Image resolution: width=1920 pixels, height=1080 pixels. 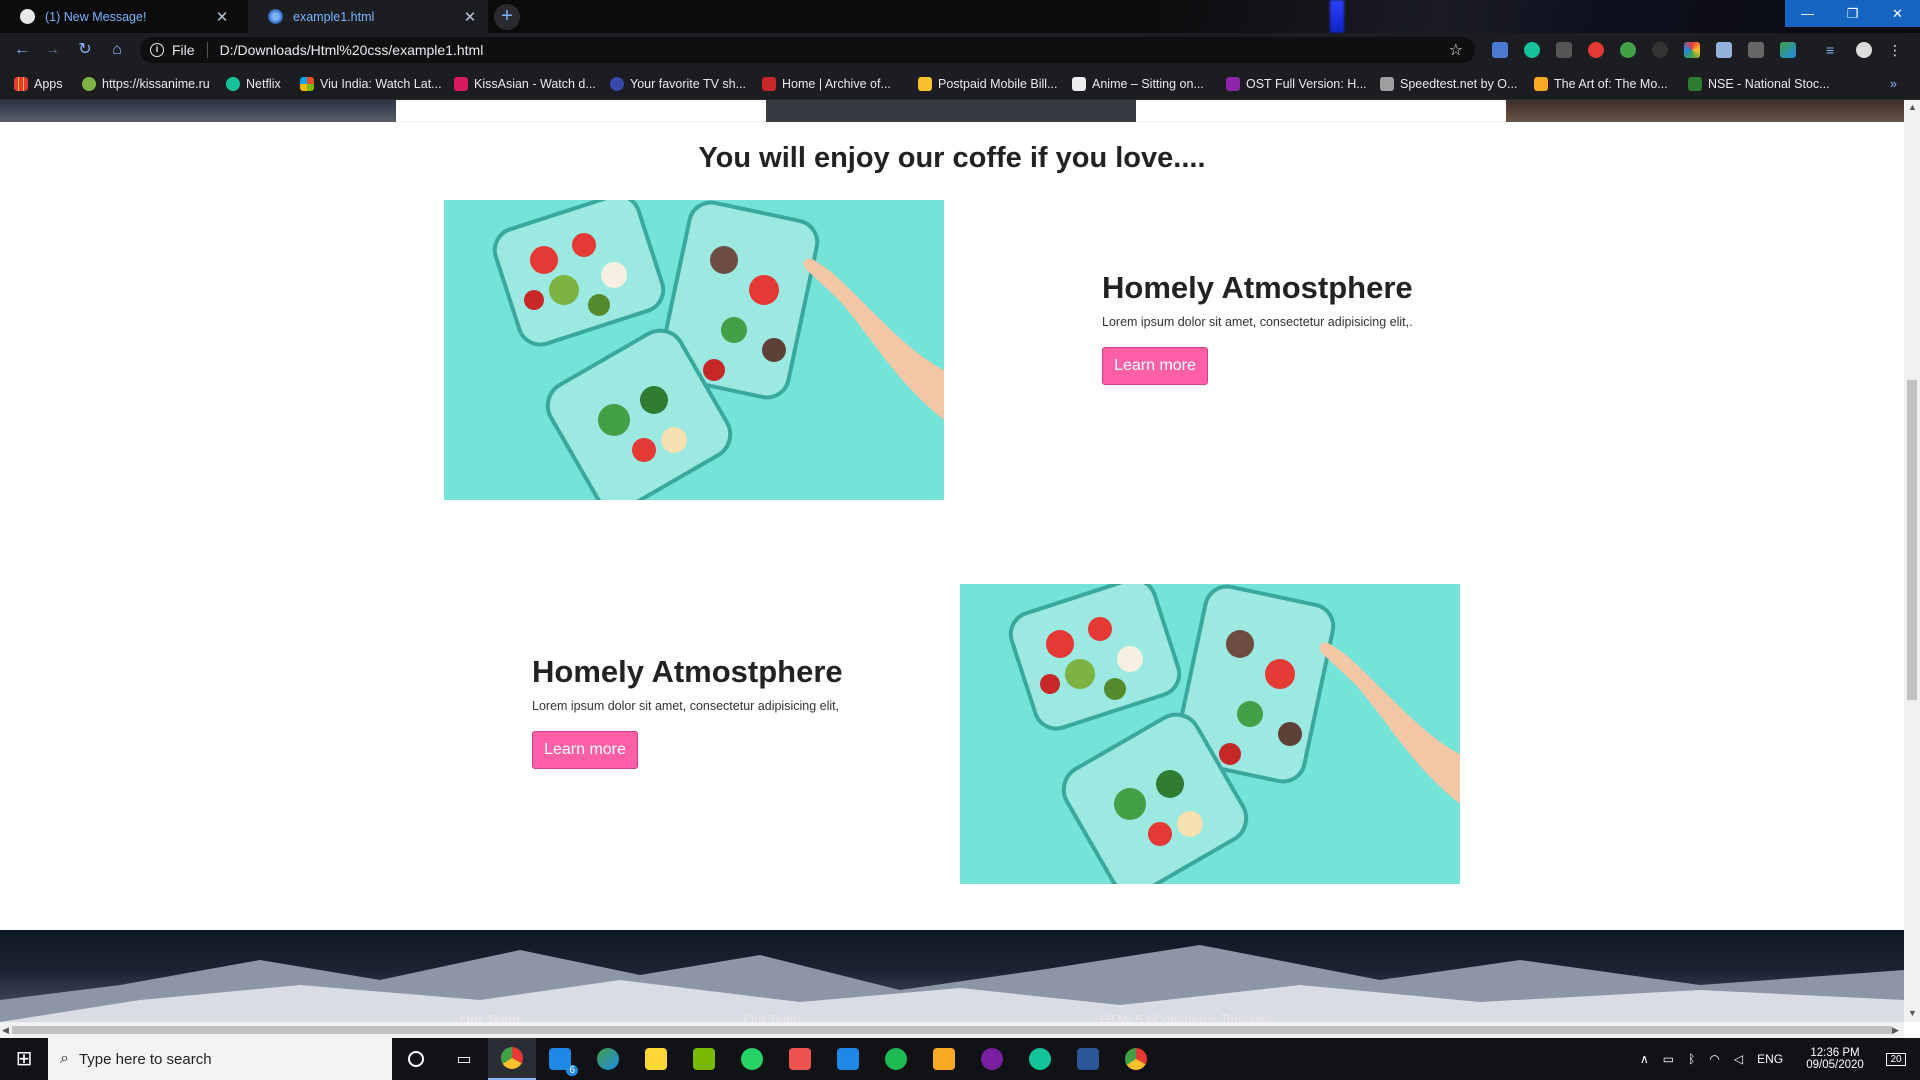 What do you see at coordinates (1596, 50) in the screenshot?
I see `adblock-extension-icon` at bounding box center [1596, 50].